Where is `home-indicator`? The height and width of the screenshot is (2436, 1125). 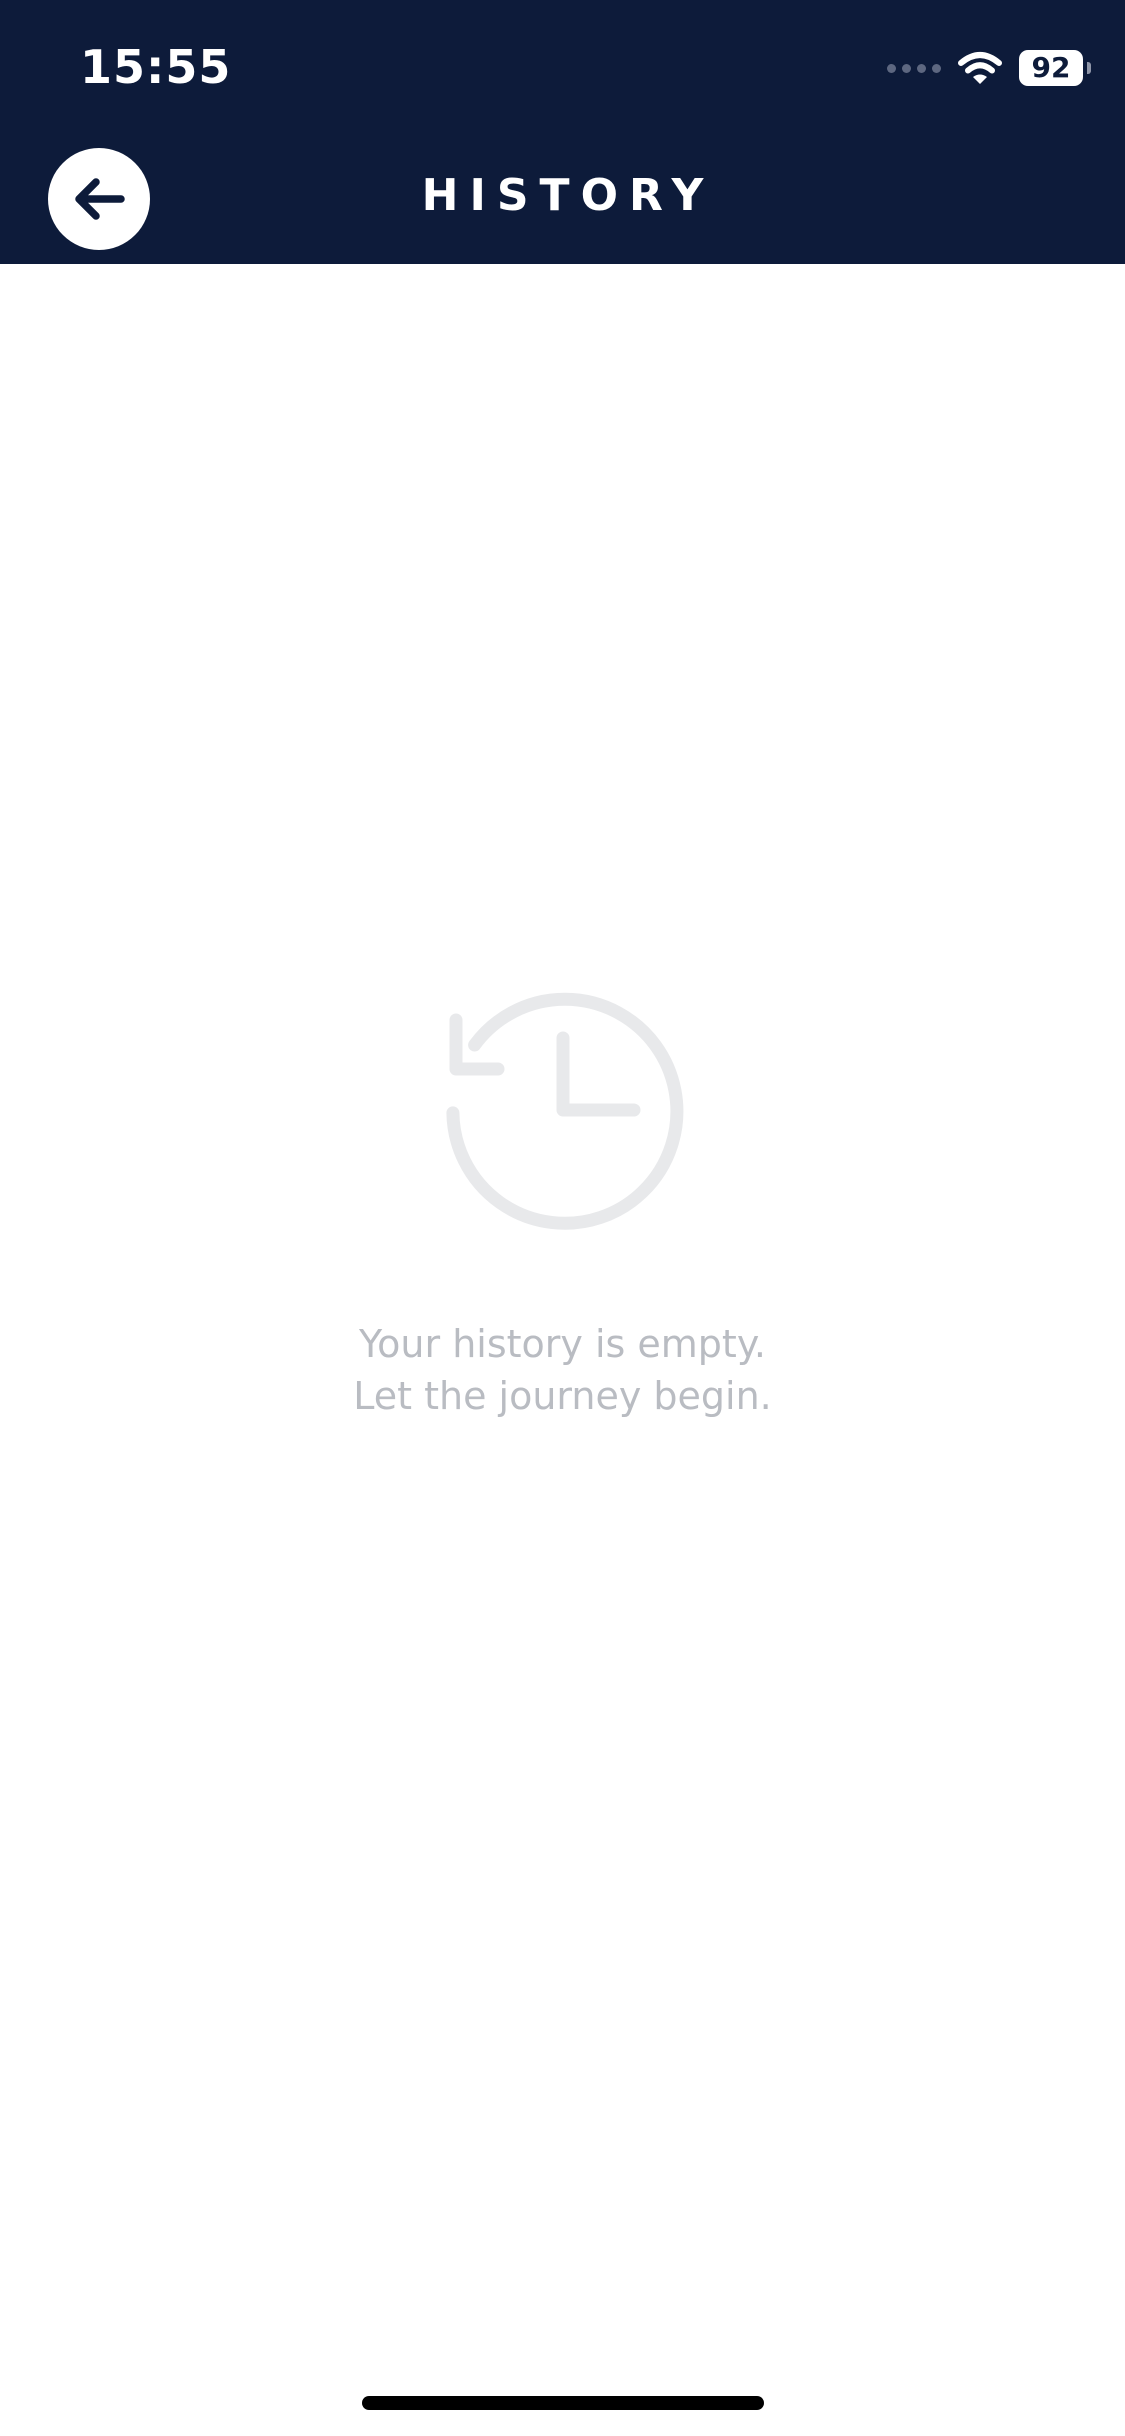
home-indicator is located at coordinates (563, 2403).